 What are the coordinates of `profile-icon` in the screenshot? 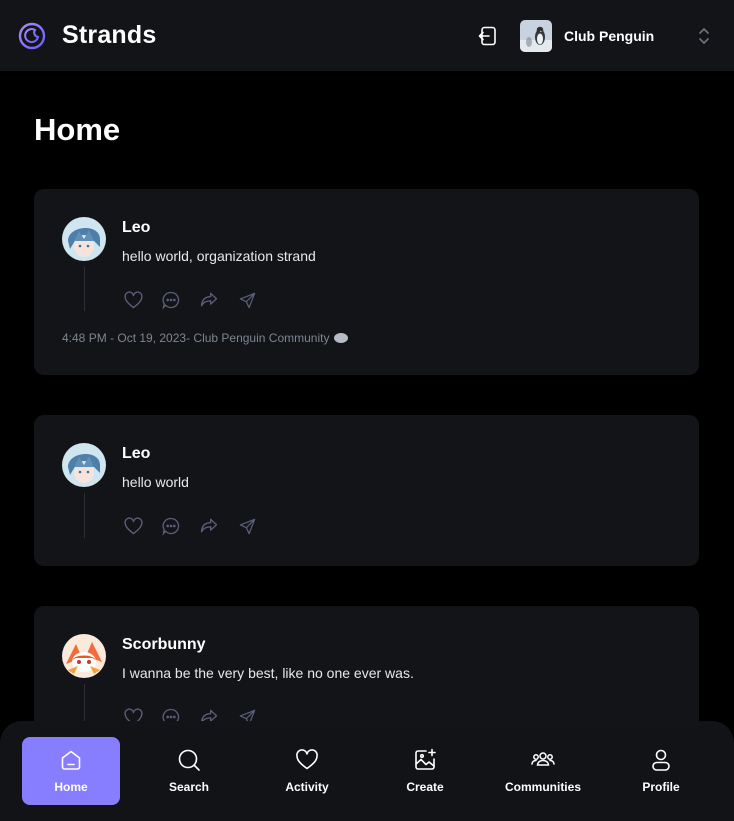 It's located at (661, 760).